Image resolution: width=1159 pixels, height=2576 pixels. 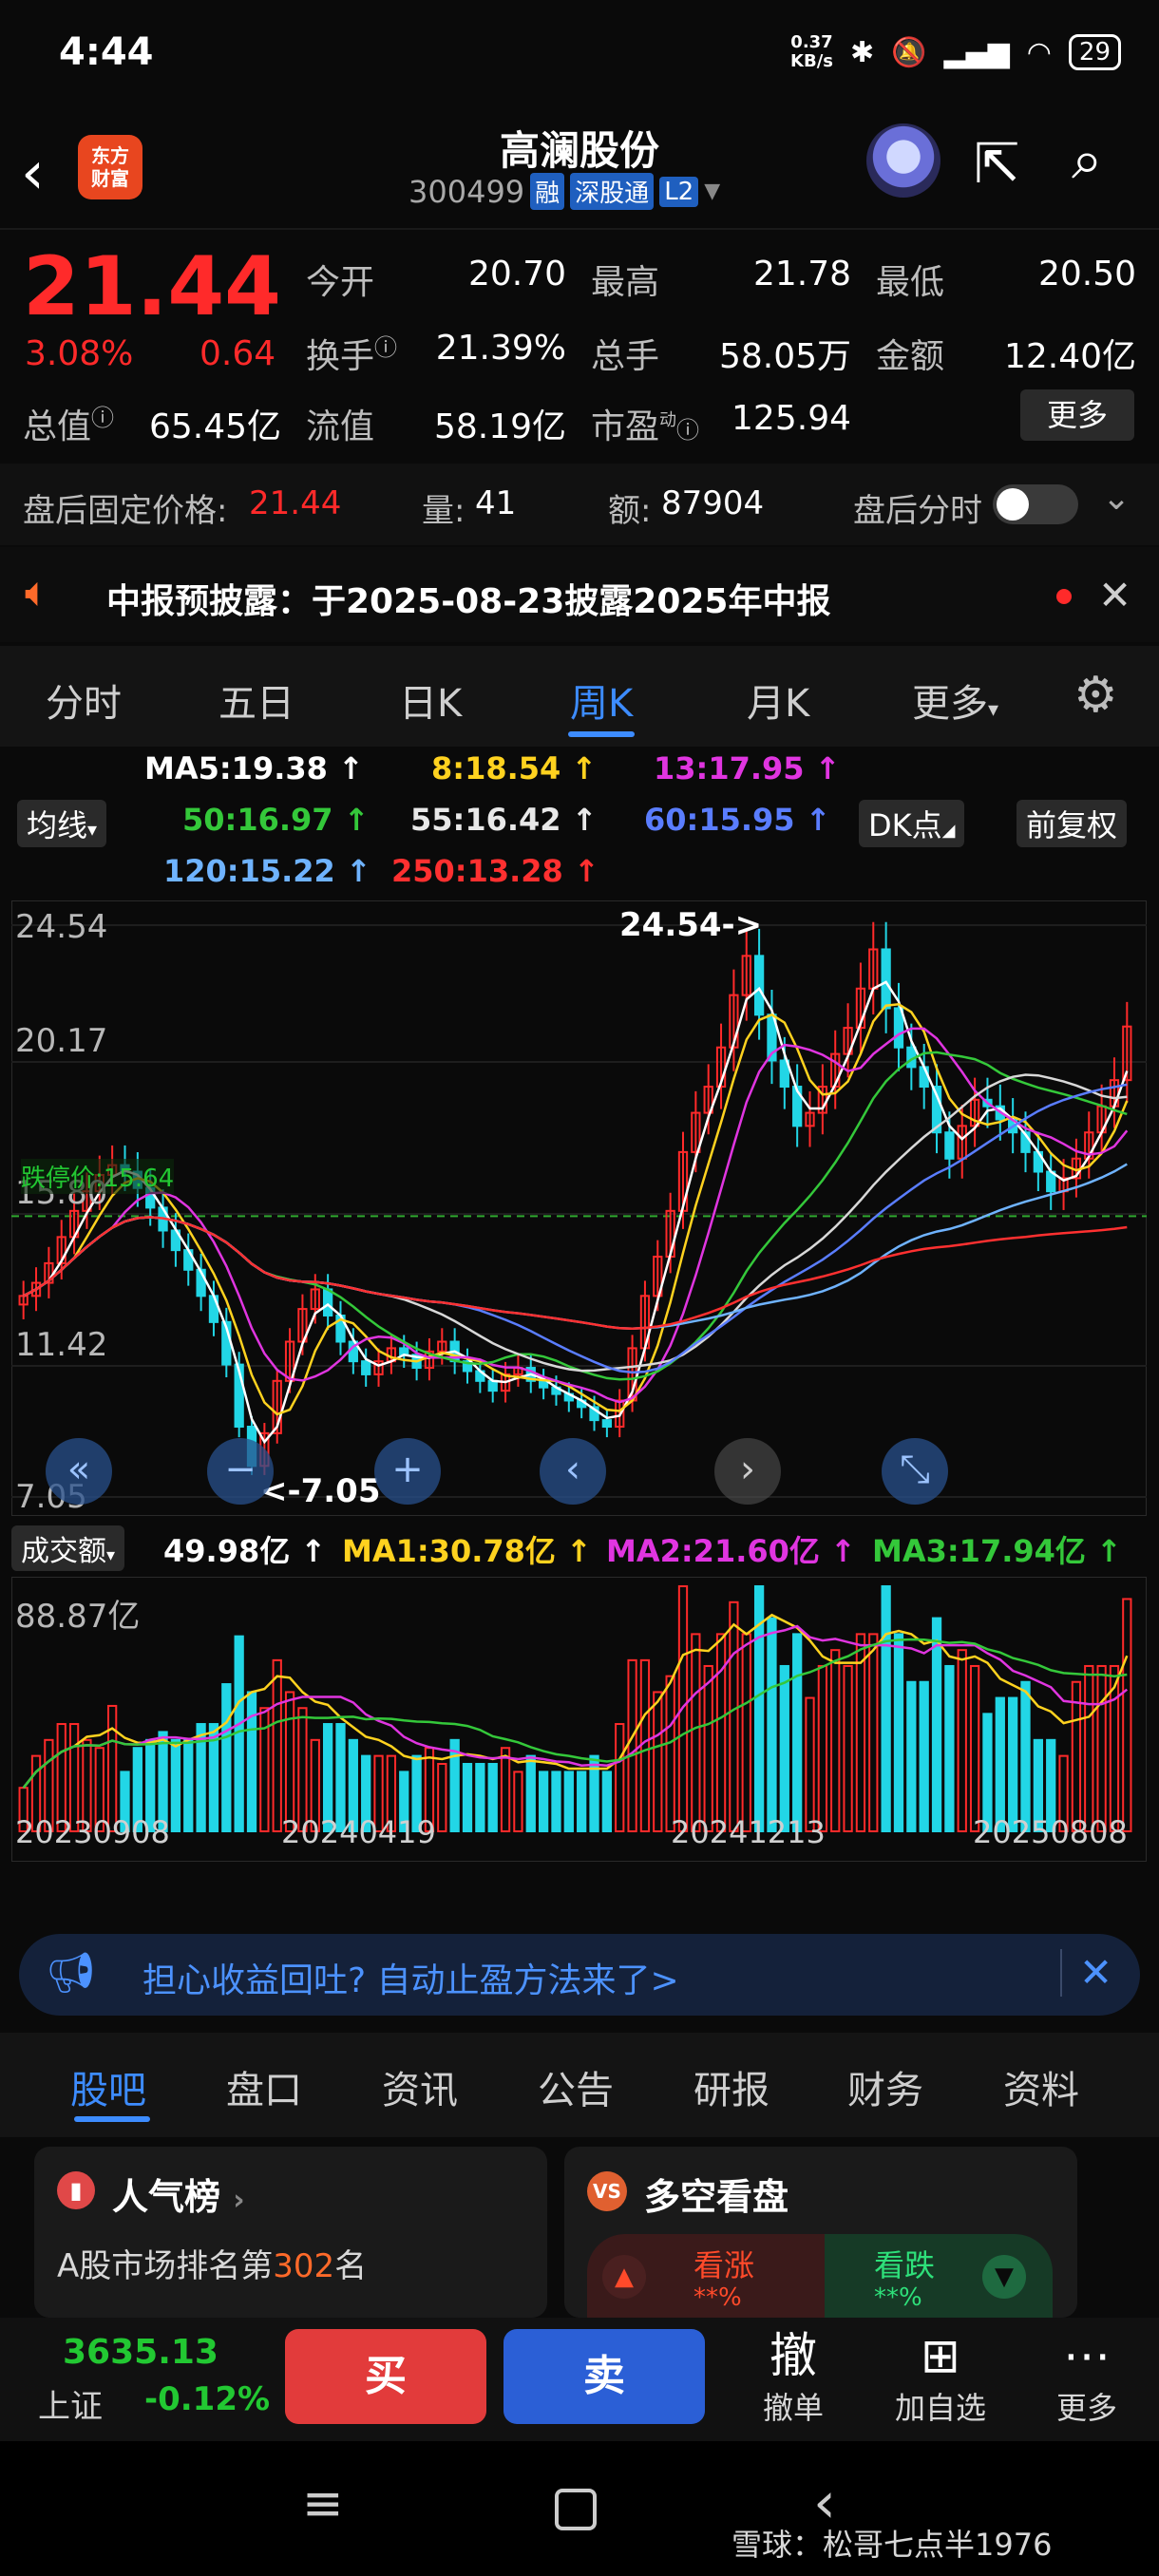 What do you see at coordinates (915, 1471) in the screenshot?
I see `fullscreen-icon: ⤡` at bounding box center [915, 1471].